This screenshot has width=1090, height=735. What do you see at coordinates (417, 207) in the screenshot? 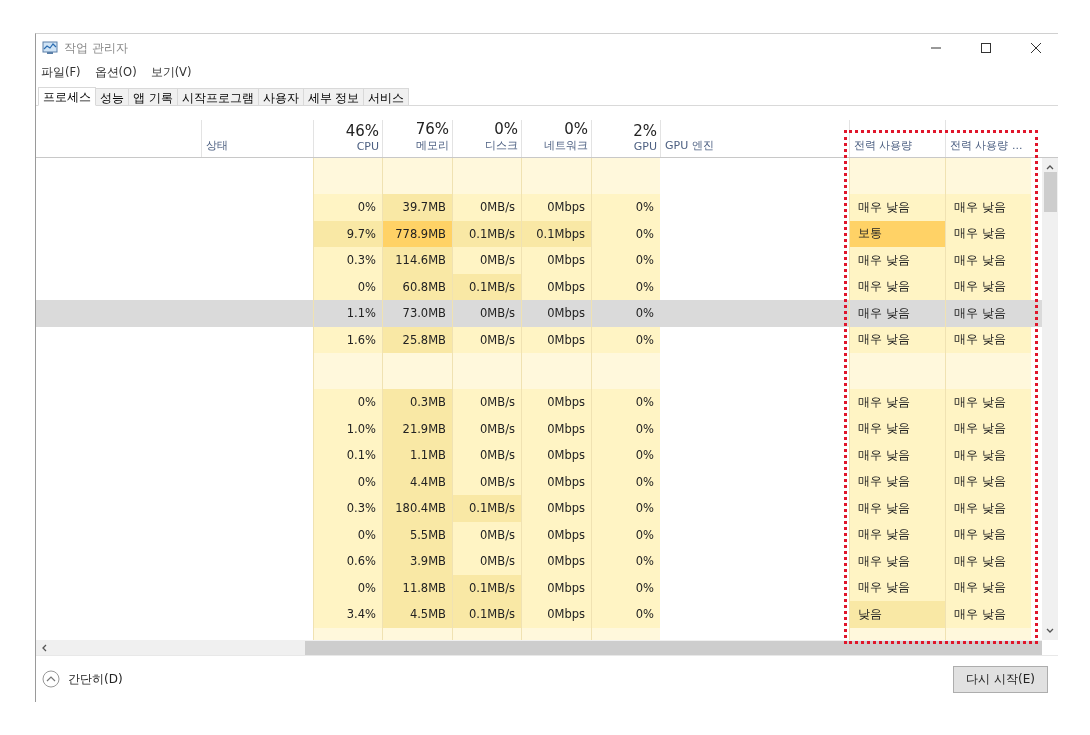
I see `table-cell: 39.7MB` at bounding box center [417, 207].